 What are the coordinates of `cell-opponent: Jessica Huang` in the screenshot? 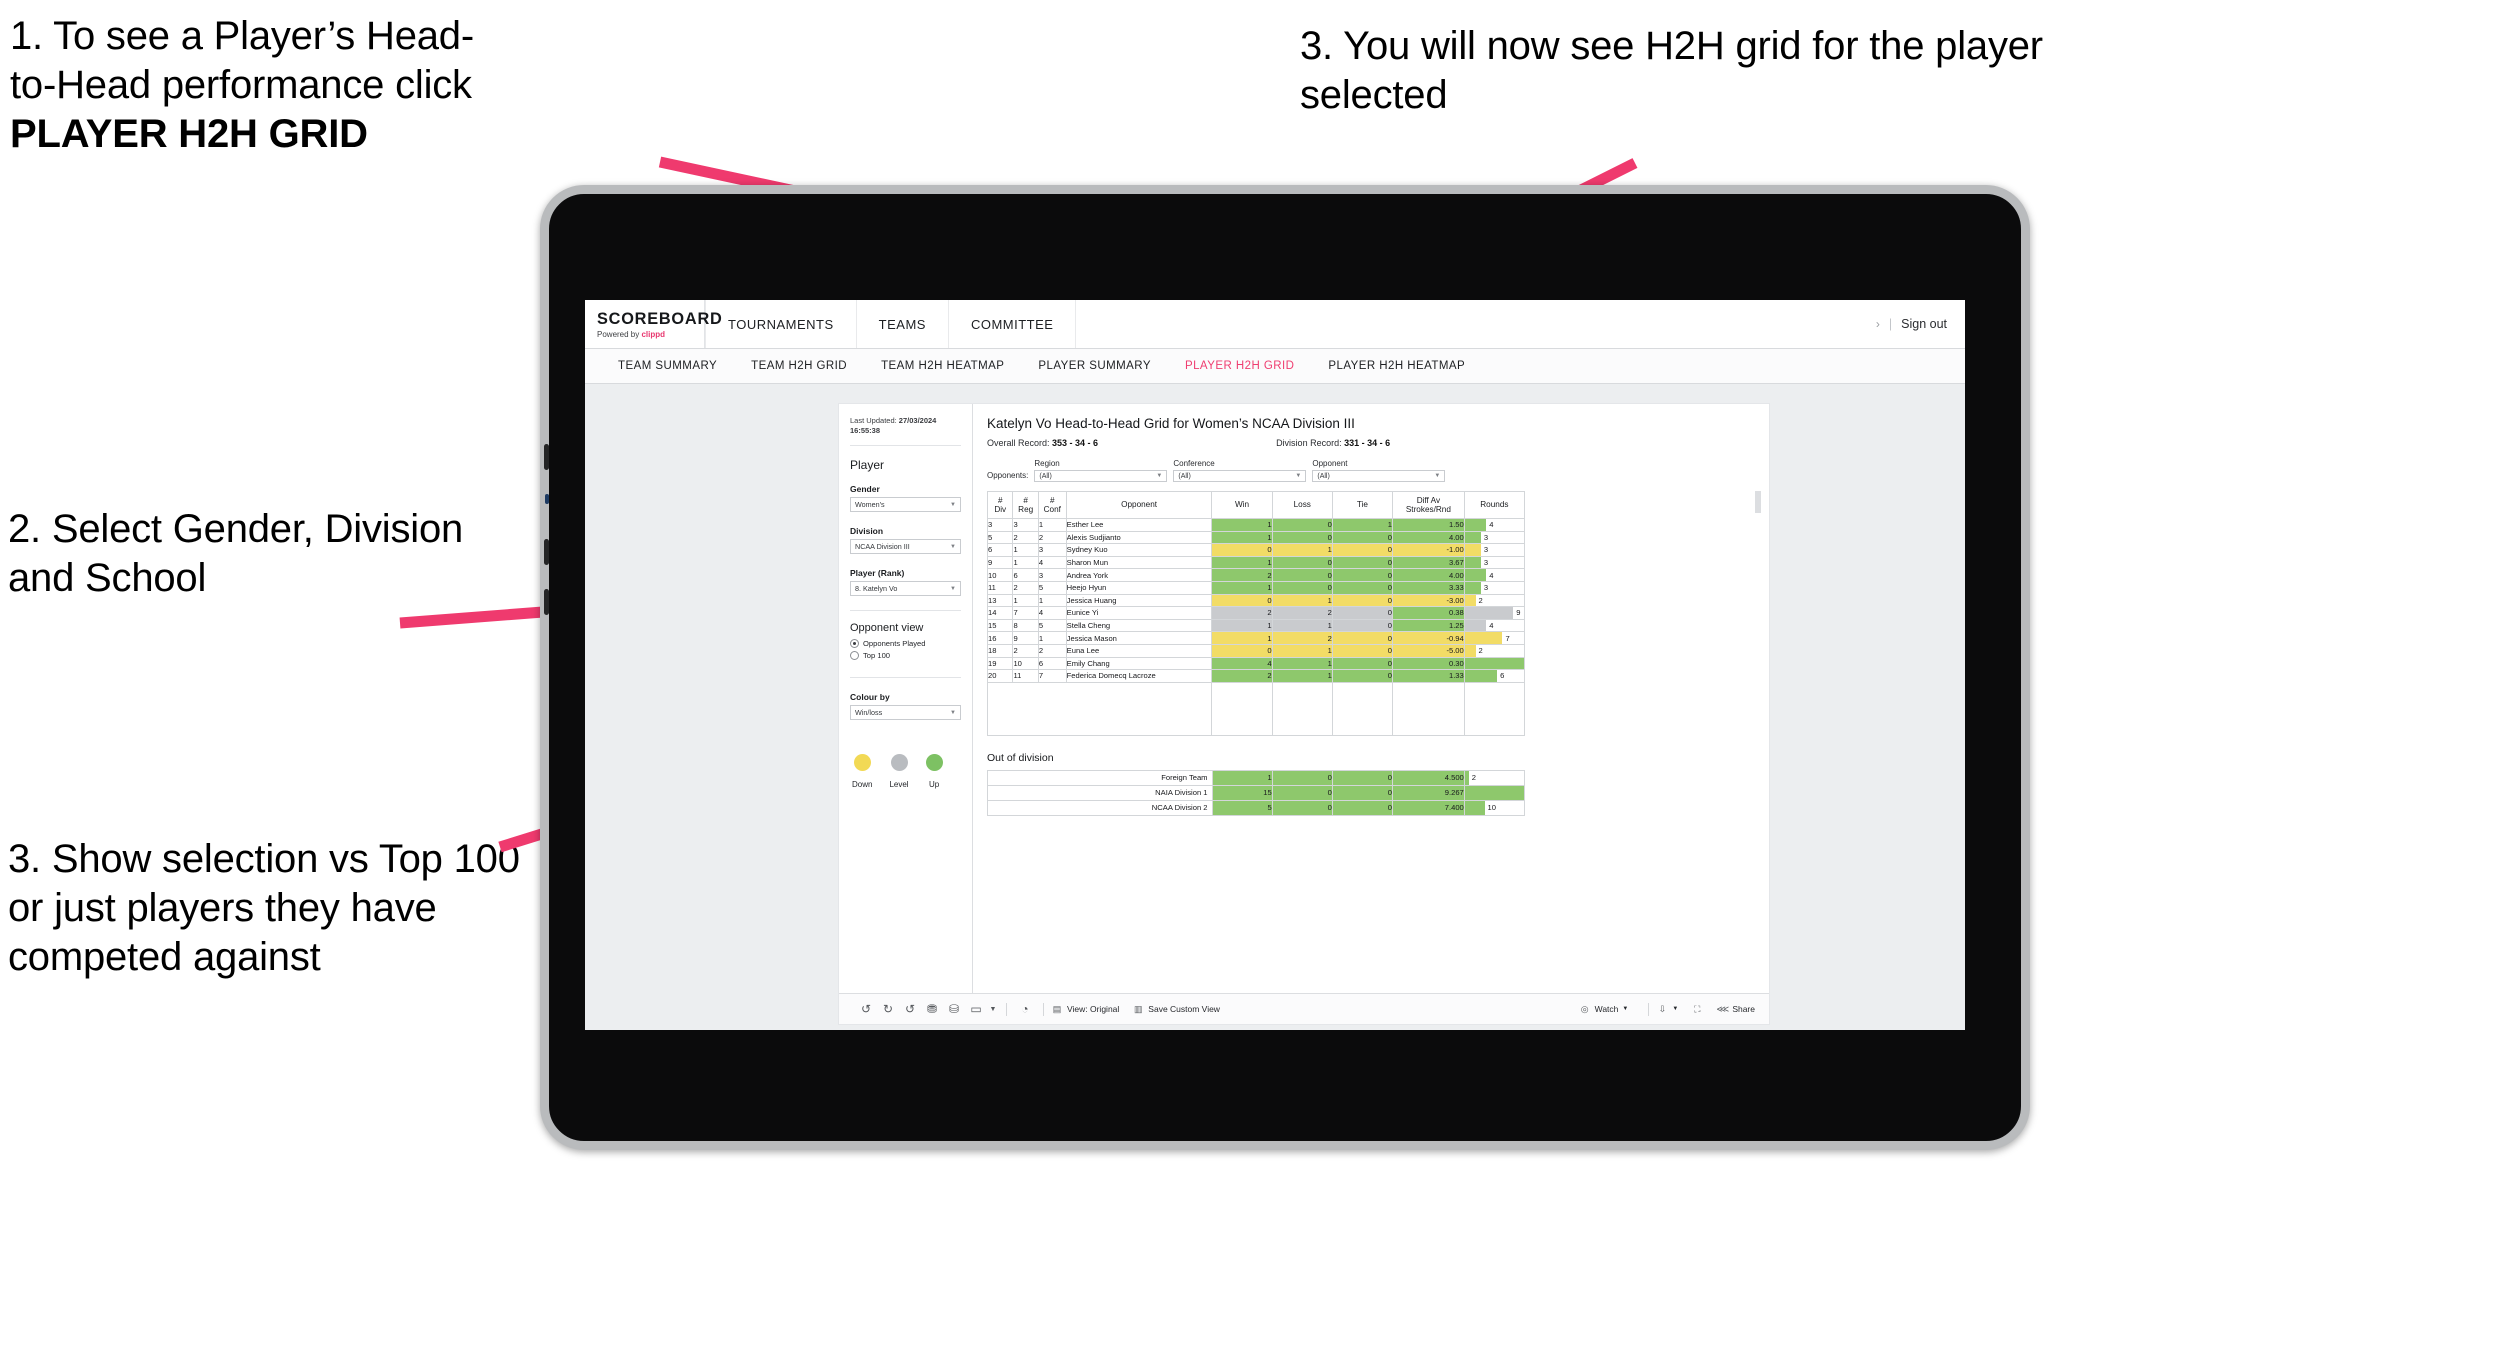 It's located at (1139, 600).